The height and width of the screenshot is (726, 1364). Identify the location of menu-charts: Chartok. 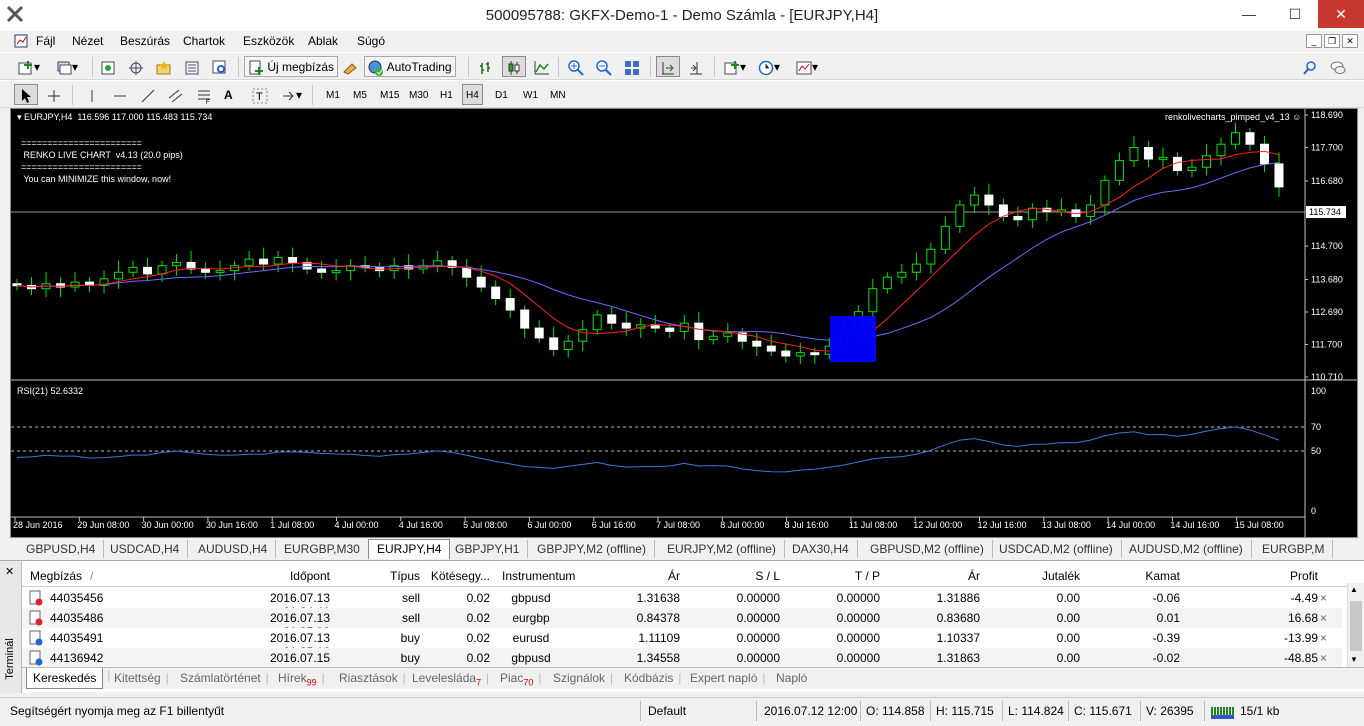
(204, 41).